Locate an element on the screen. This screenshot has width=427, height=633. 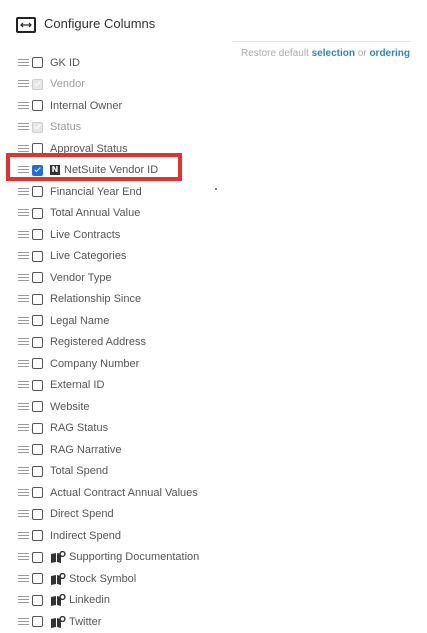
column-row: Legal Name is located at coordinates (208, 321).